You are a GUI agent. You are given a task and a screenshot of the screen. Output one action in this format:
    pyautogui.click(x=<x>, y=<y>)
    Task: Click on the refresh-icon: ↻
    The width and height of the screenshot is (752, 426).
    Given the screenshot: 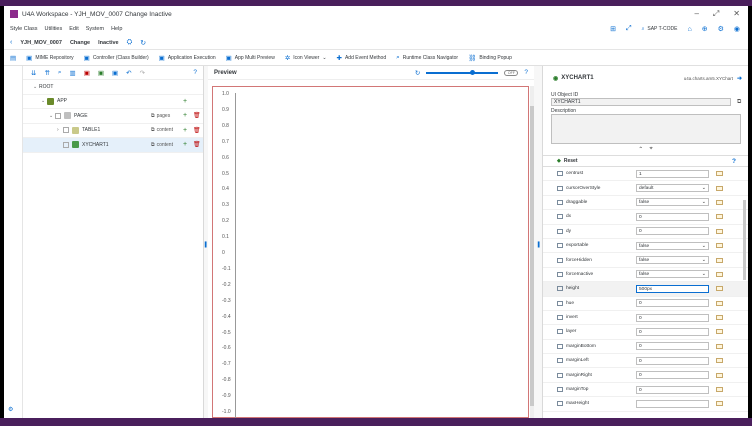 What is the action you would take?
    pyautogui.click(x=143, y=43)
    